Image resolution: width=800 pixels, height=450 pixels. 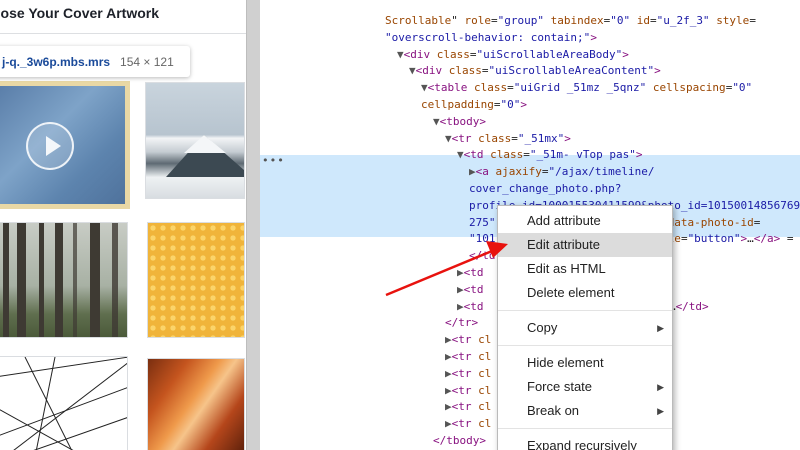 What do you see at coordinates (585, 411) in the screenshot?
I see `menu-item-break-on: Break on ▶` at bounding box center [585, 411].